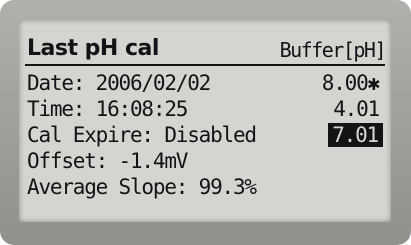 This screenshot has height=245, width=411. I want to click on calibration-time: Time: 16:08:25, so click(107, 109).